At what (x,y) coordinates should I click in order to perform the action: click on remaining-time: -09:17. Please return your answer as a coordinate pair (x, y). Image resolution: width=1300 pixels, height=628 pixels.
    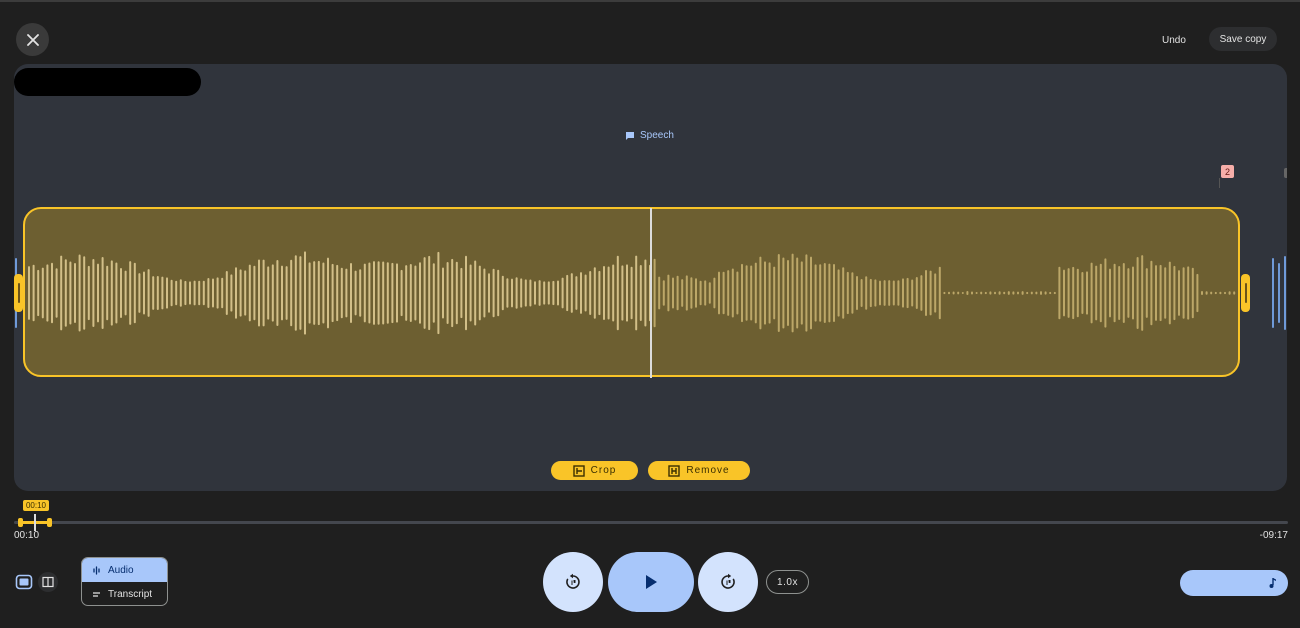
    Looking at the image, I should click on (1273, 535).